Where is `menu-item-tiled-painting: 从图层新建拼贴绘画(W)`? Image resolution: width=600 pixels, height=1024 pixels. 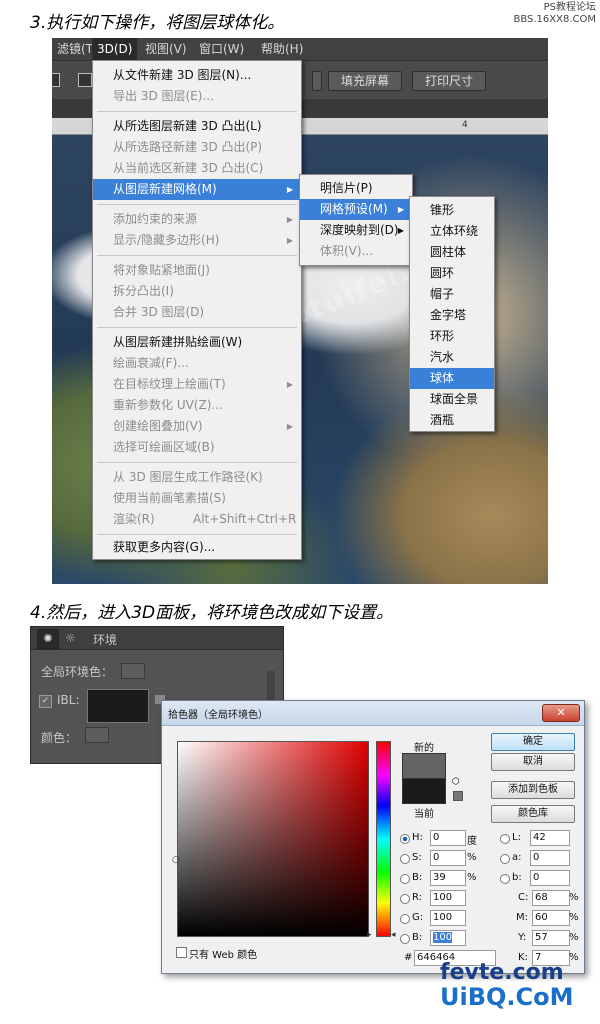 menu-item-tiled-painting: 从图层新建拼贴绘画(W) is located at coordinates (197, 342).